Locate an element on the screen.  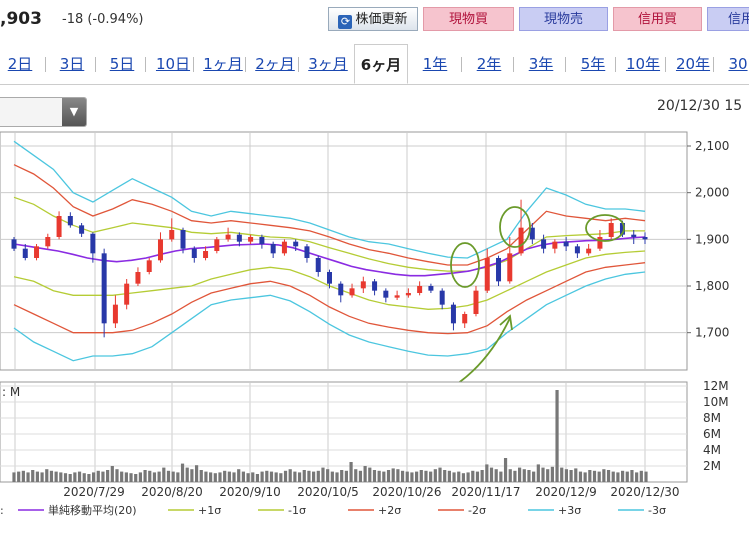
legend-label: 単純移動平均(20) is located at coordinates (92, 510).